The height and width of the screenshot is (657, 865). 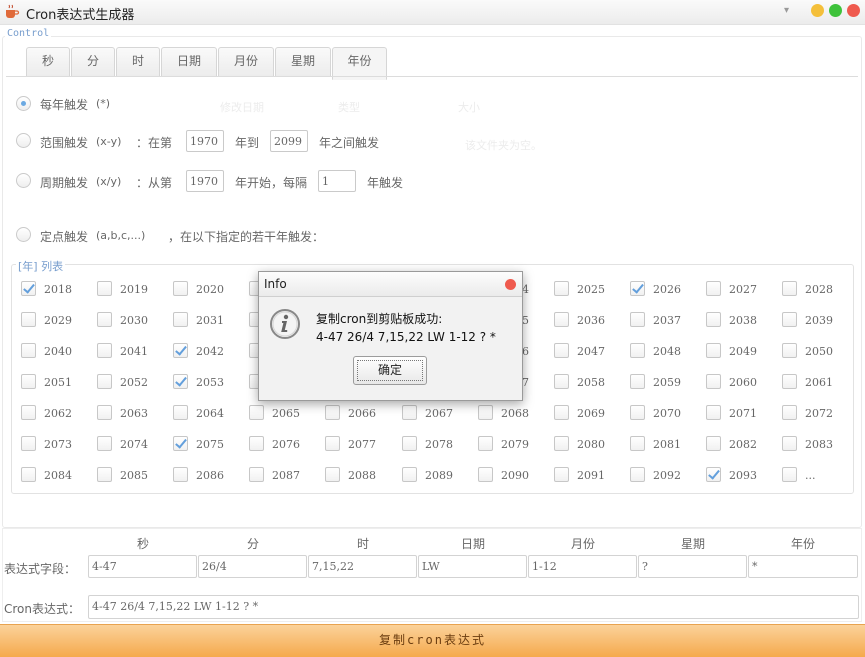 I want to click on copy-cron-button: 复制cron表达式, so click(x=432, y=640).